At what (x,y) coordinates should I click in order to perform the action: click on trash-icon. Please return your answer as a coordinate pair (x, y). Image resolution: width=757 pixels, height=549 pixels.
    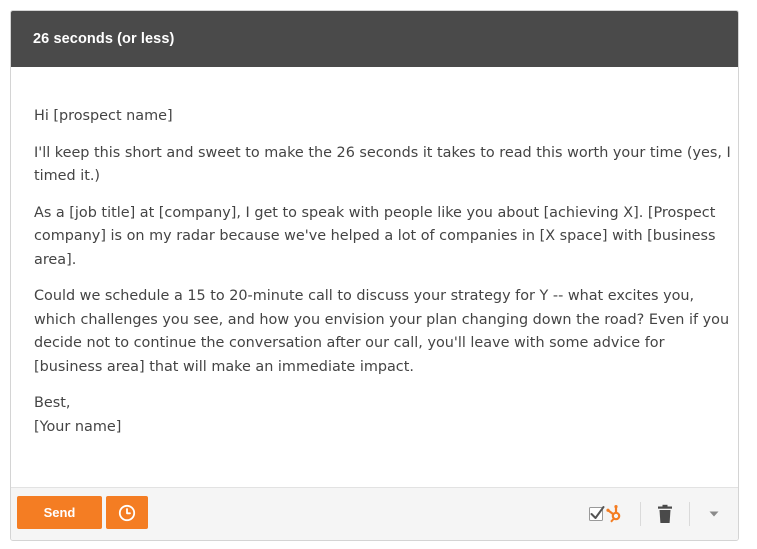
    Looking at the image, I should click on (665, 513).